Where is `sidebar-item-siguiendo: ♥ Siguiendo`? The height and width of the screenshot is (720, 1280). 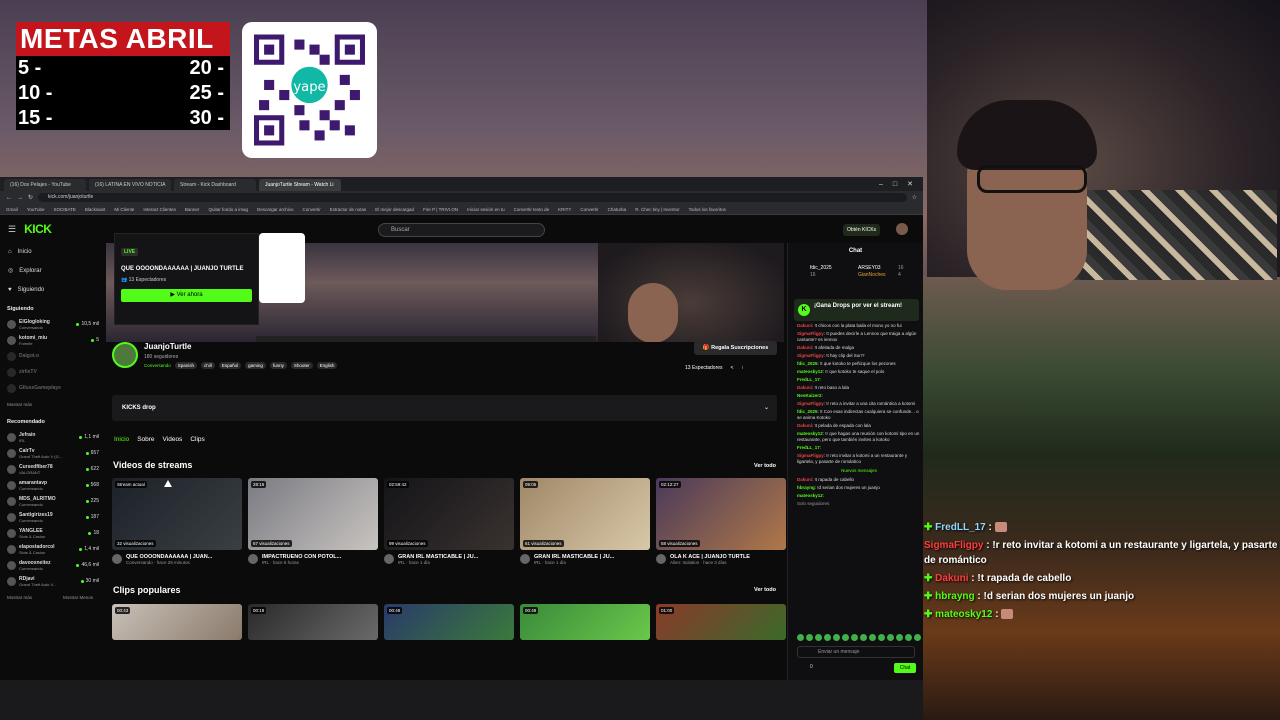 sidebar-item-siguiendo: ♥ Siguiendo is located at coordinates (52, 290).